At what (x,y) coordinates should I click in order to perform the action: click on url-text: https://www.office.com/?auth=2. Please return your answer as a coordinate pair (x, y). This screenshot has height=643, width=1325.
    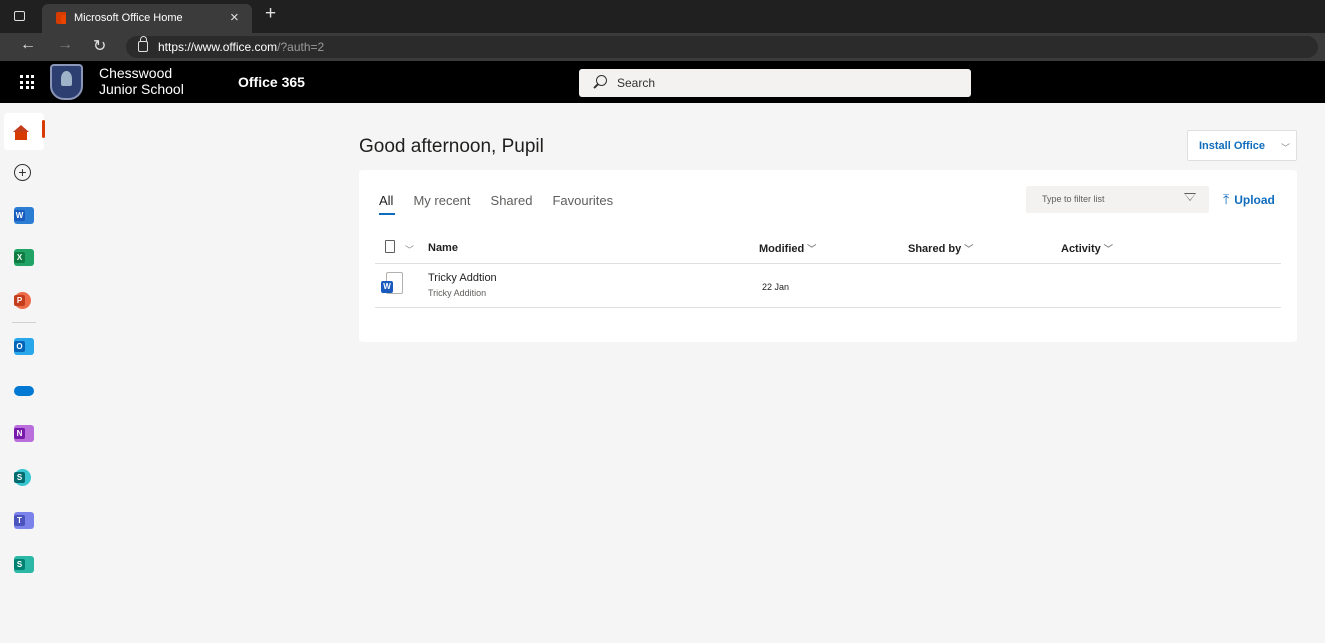
    Looking at the image, I should click on (241, 47).